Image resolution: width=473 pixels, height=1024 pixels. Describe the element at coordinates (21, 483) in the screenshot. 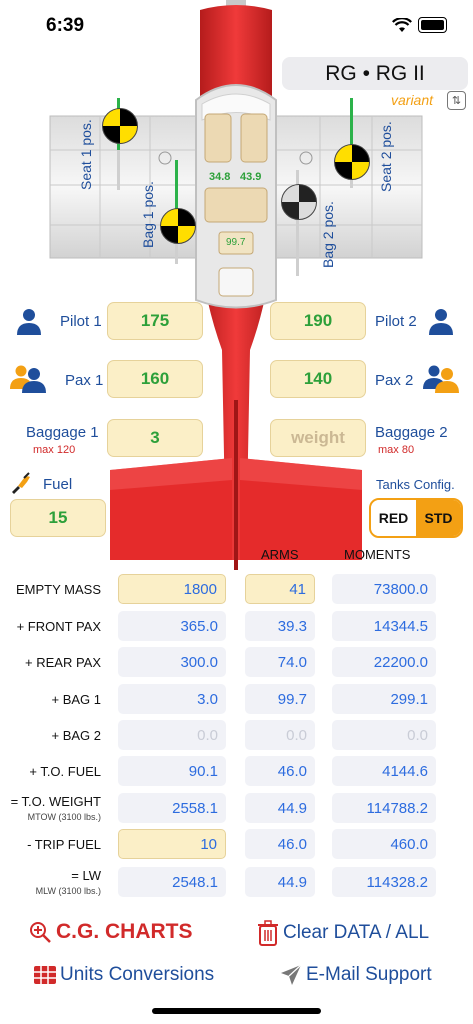

I see `fuel-nozzle-icon` at that location.